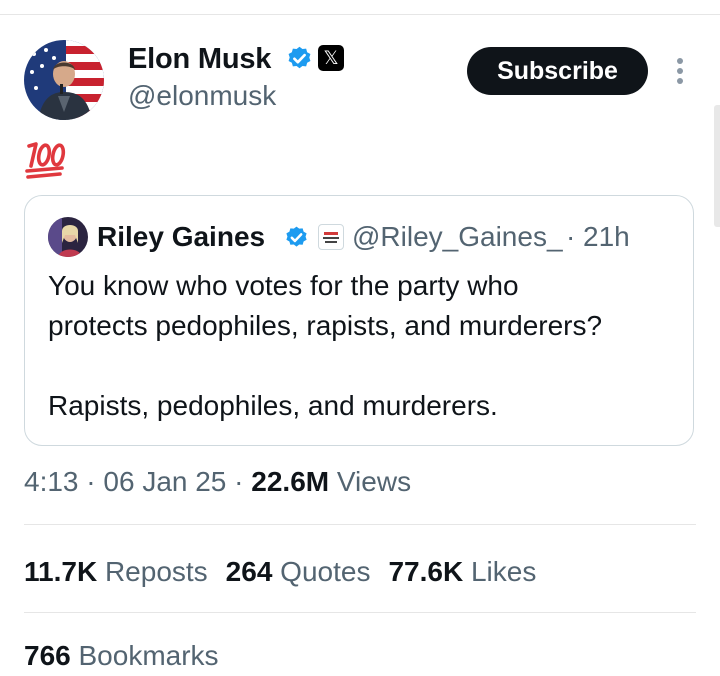 This screenshot has height=676, width=720. What do you see at coordinates (202, 96) in the screenshot?
I see `author-handle: @elonmusk` at bounding box center [202, 96].